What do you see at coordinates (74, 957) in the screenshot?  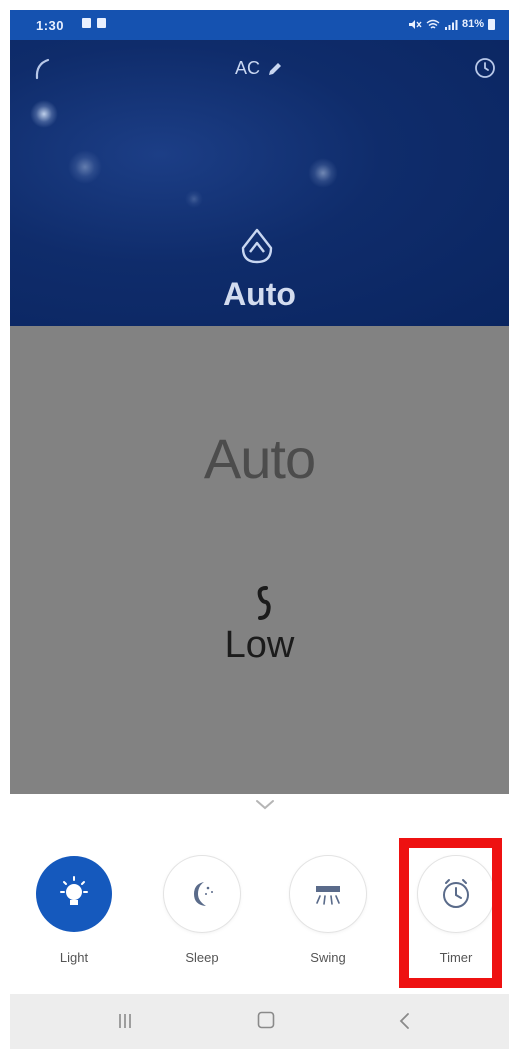 I see `light-label: Light` at bounding box center [74, 957].